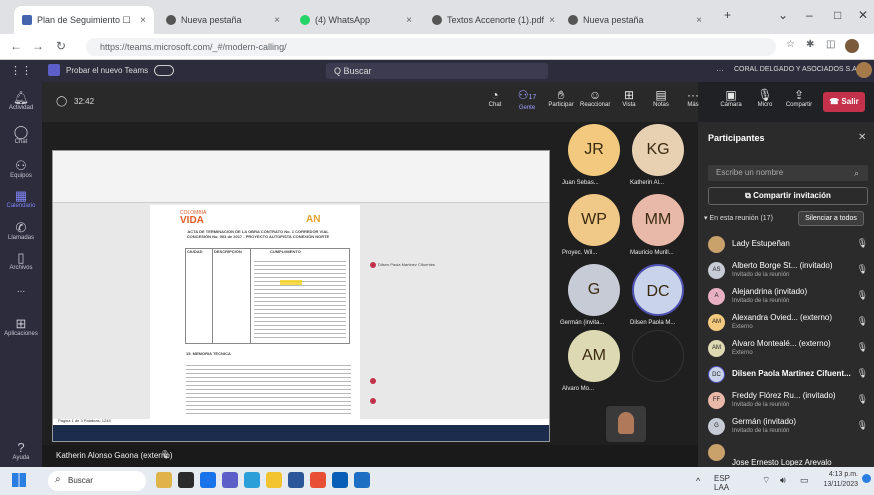 This screenshot has width=874, height=495. Describe the element at coordinates (788, 245) in the screenshot. I see `participant-row: Lady Estupeñan 🎙︎` at that location.